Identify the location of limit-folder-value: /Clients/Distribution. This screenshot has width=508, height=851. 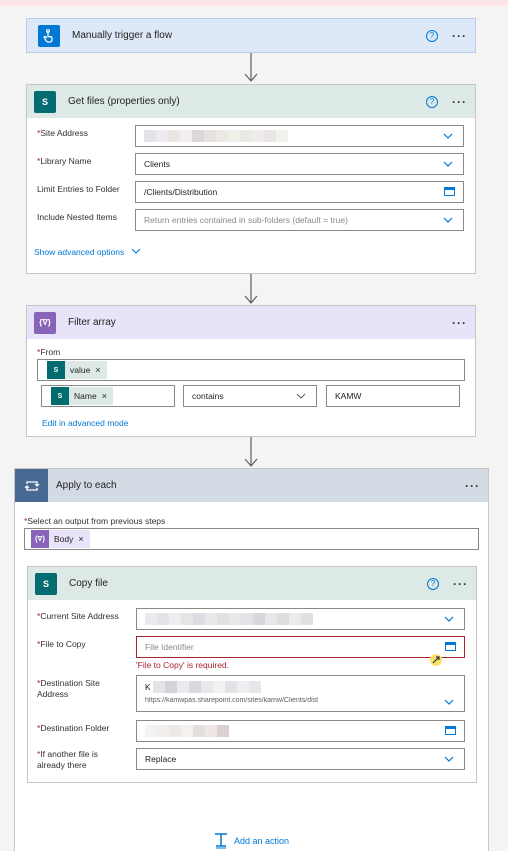
(181, 192).